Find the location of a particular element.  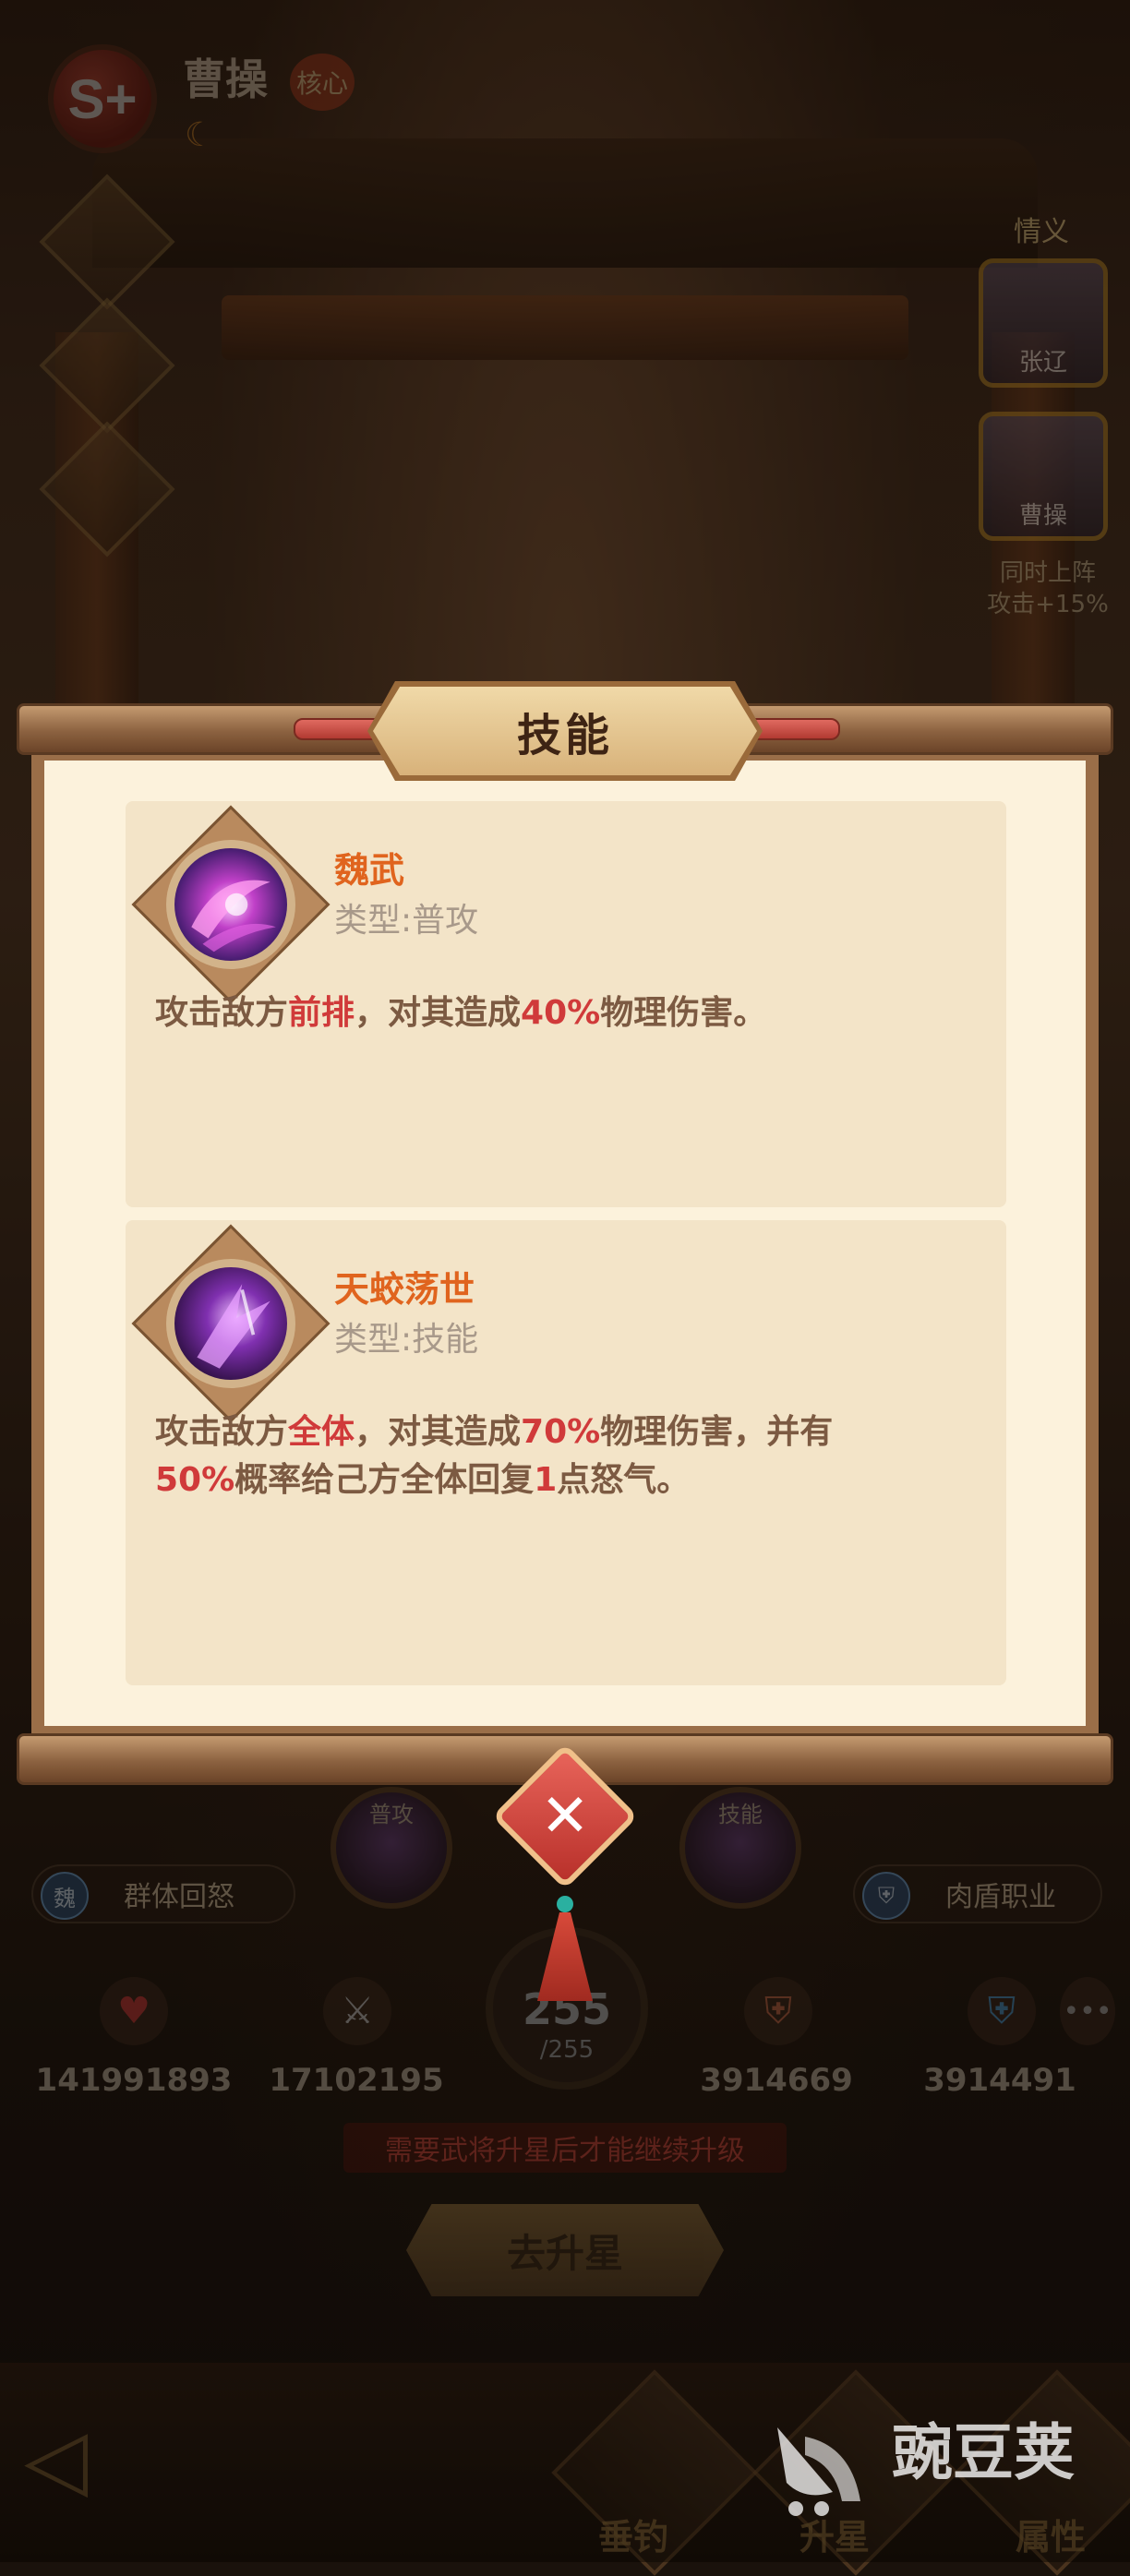

desc-highlight: 50% is located at coordinates (195, 1480).